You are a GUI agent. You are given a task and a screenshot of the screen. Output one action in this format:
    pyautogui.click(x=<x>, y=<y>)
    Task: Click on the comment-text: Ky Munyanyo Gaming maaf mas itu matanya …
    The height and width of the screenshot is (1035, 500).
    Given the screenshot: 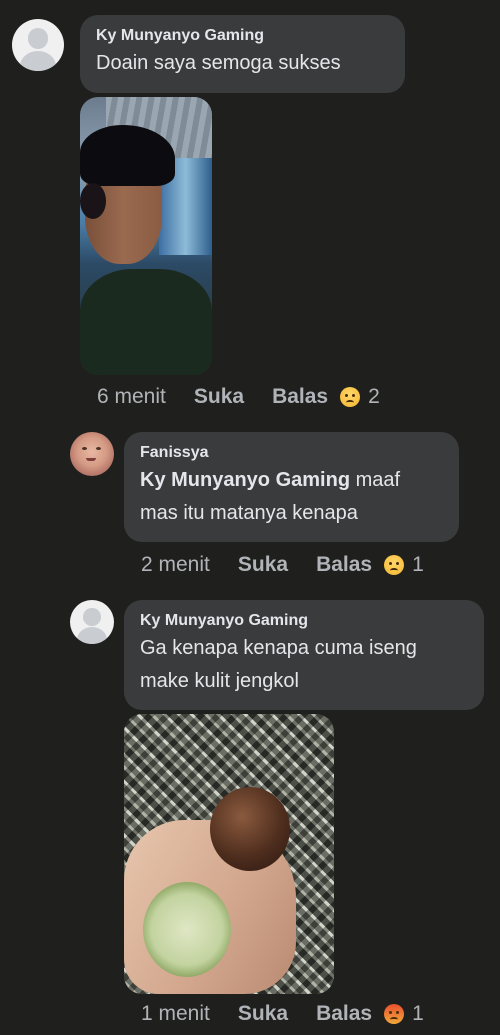 What is the action you would take?
    pyautogui.click(x=291, y=497)
    